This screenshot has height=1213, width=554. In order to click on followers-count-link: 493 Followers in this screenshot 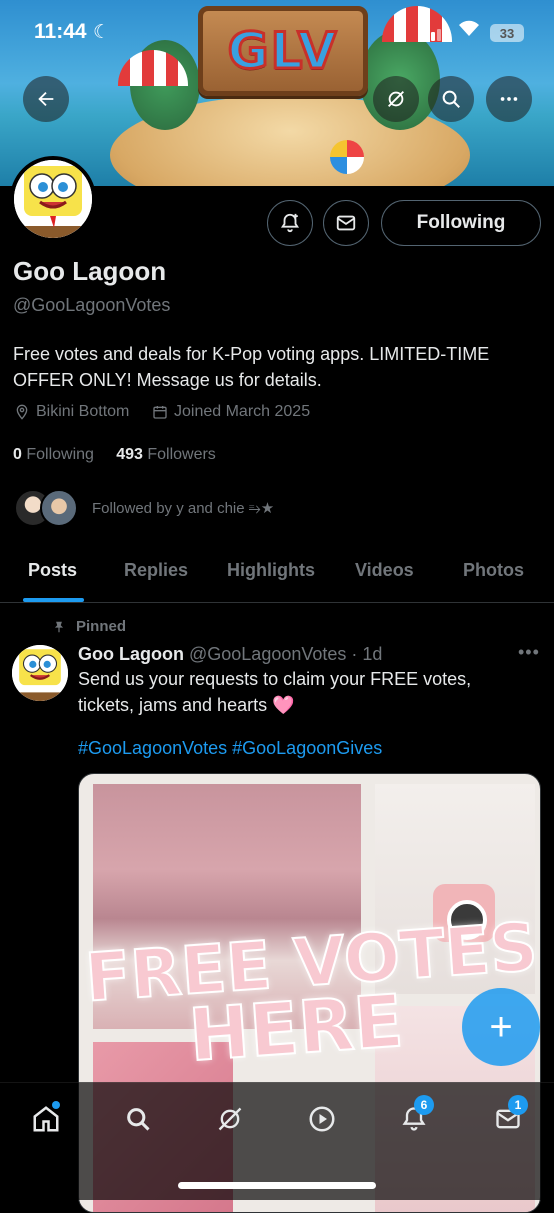, I will do `click(166, 454)`.